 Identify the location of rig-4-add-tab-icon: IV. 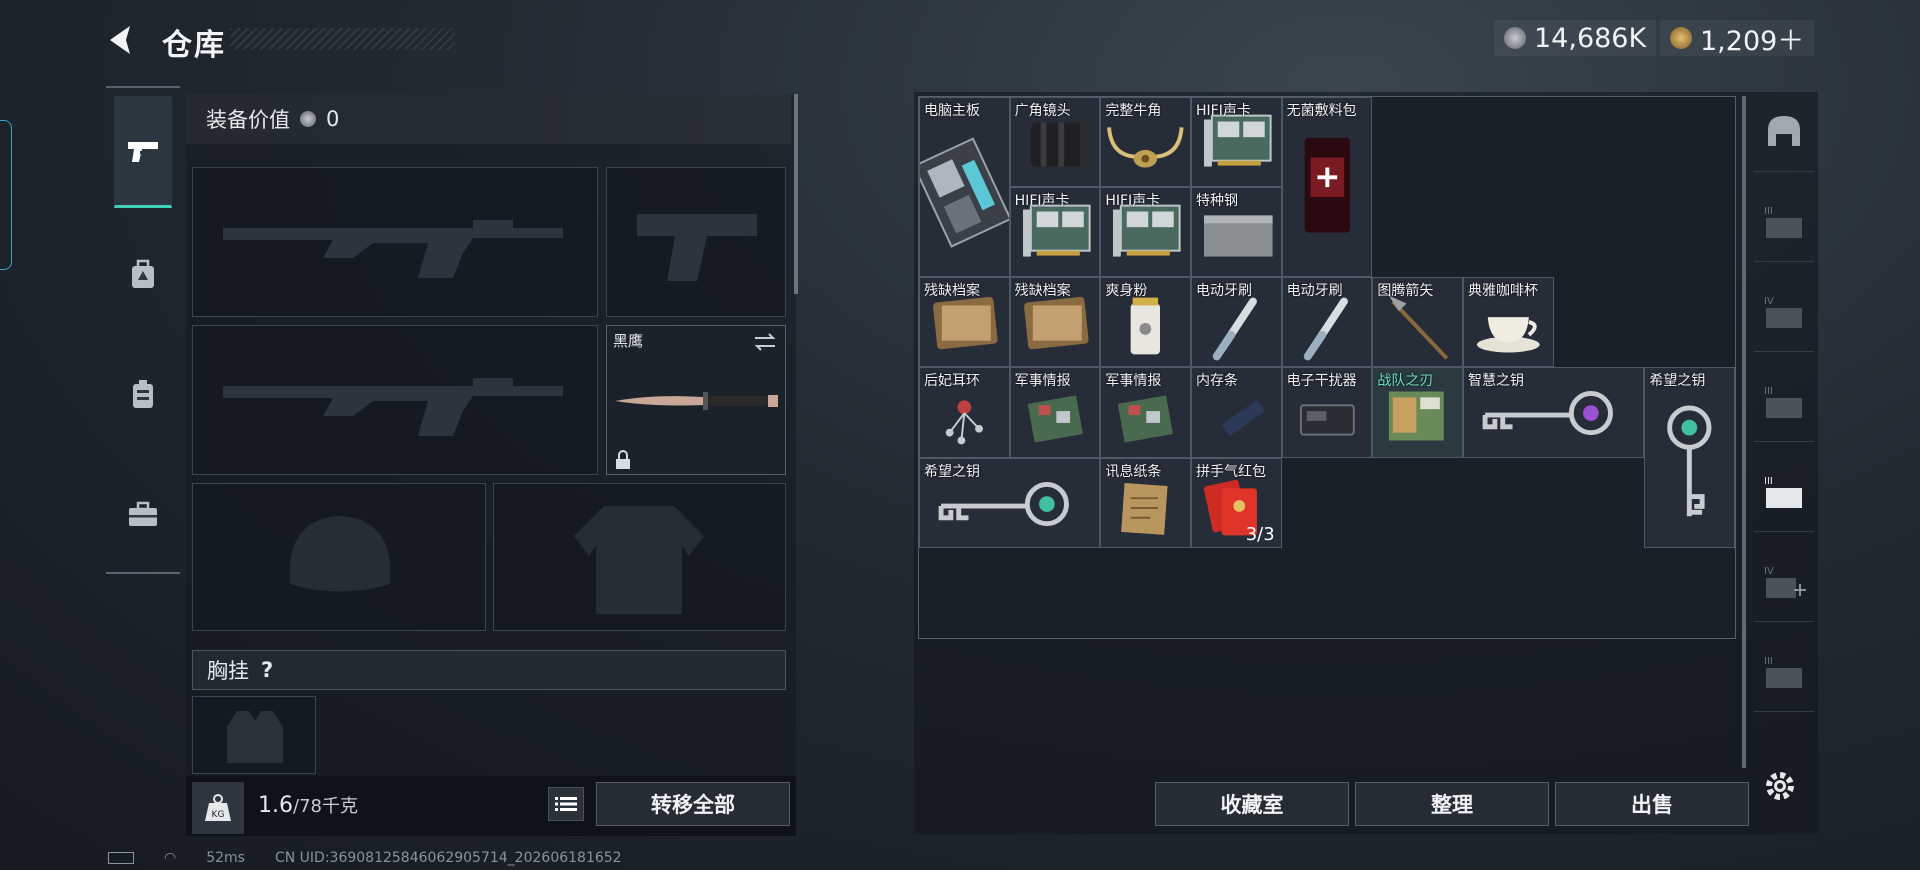
(1785, 582).